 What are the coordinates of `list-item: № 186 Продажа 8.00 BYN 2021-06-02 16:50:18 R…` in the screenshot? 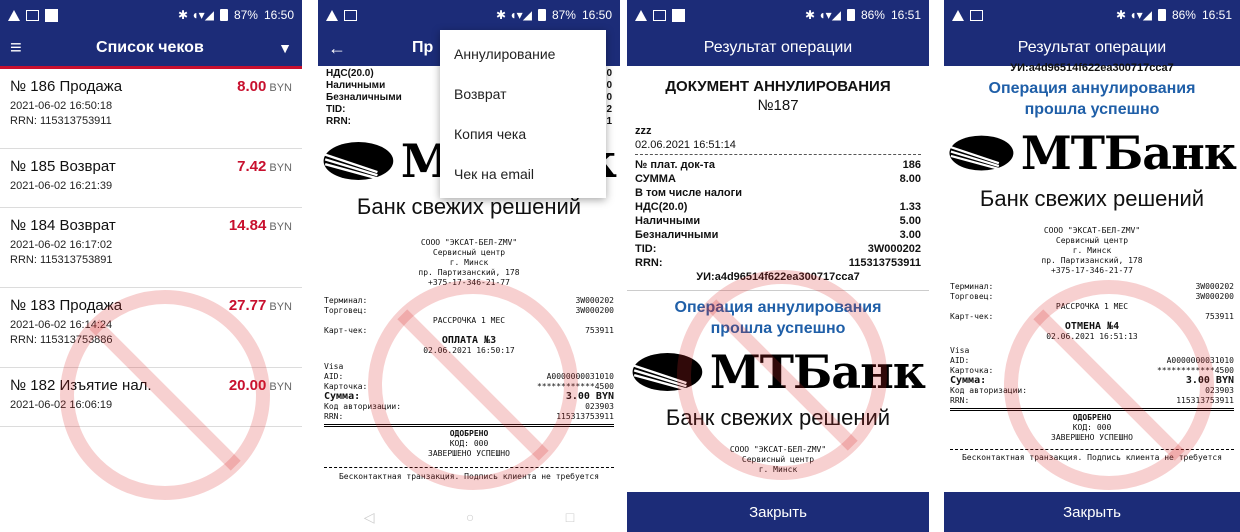 It's located at (151, 109).